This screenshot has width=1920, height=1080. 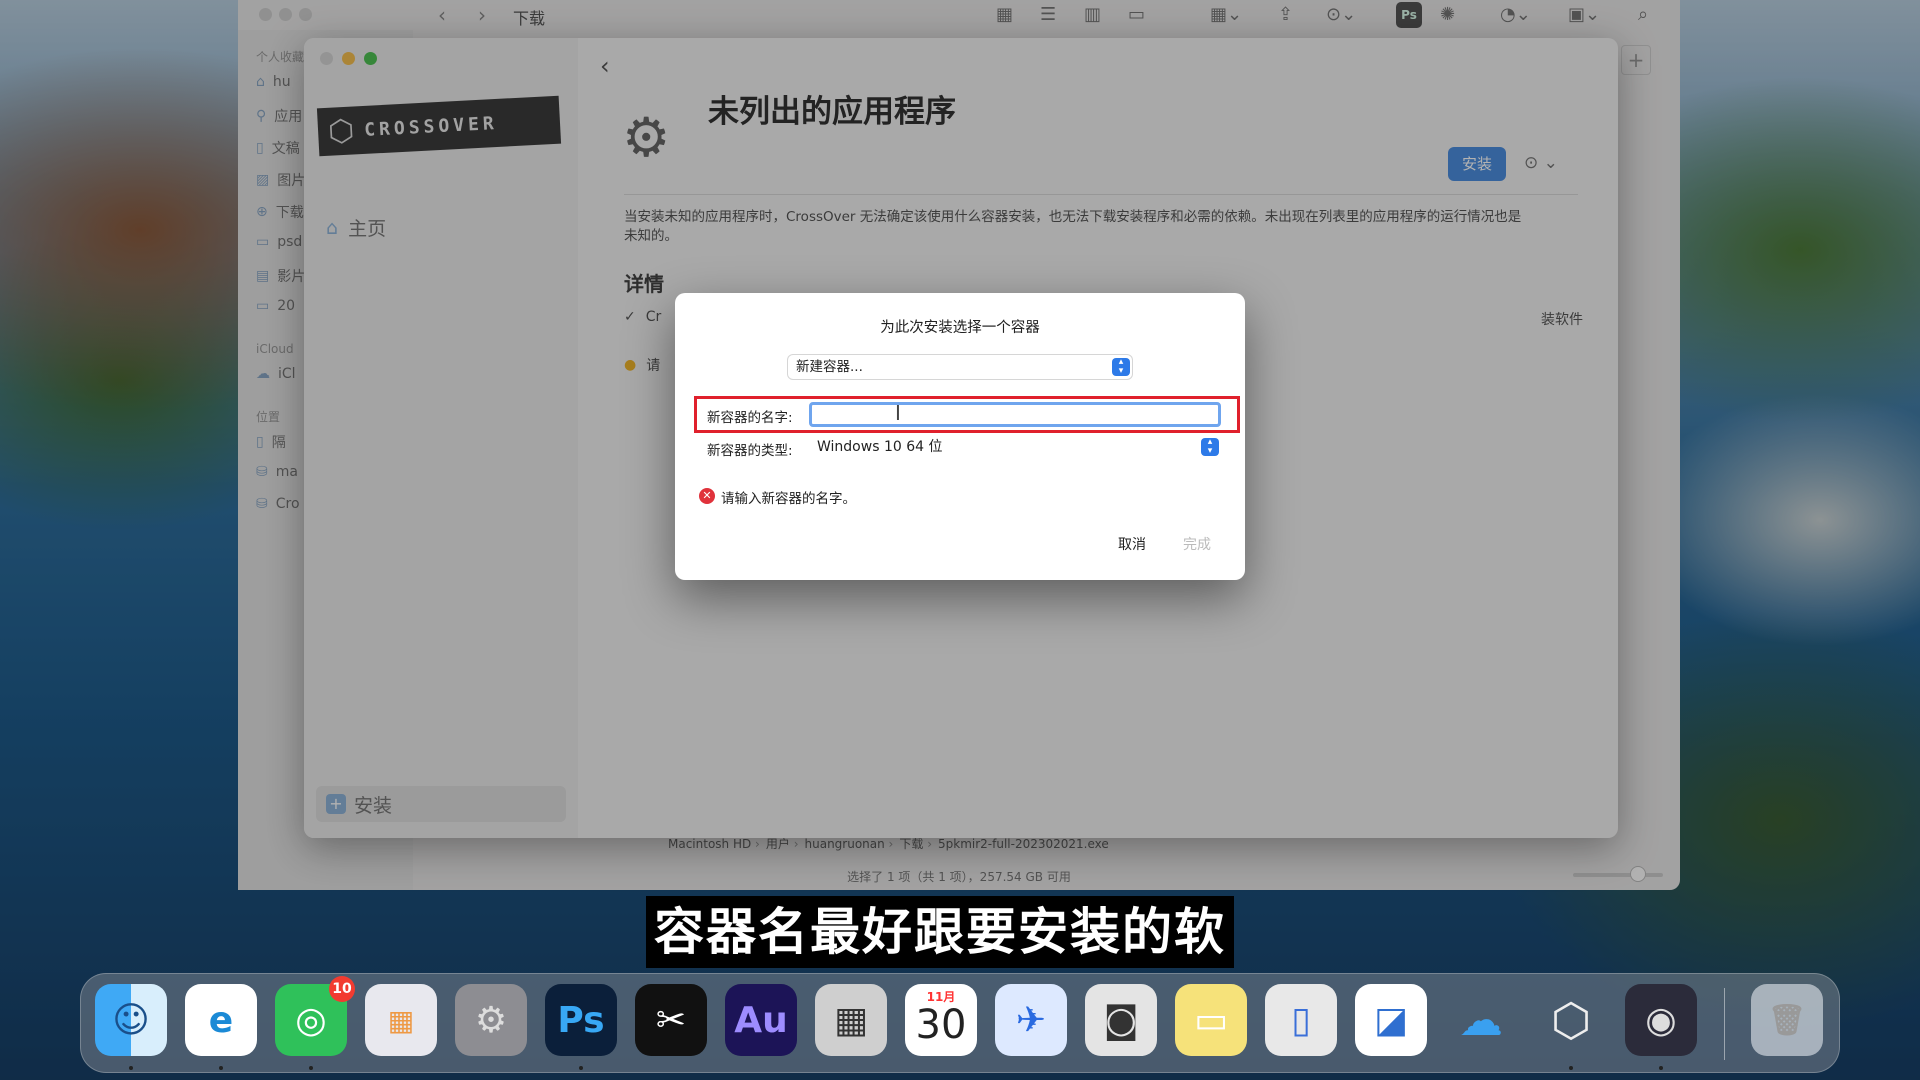 What do you see at coordinates (851, 1020) in the screenshot?
I see `calculator-icon: ▦` at bounding box center [851, 1020].